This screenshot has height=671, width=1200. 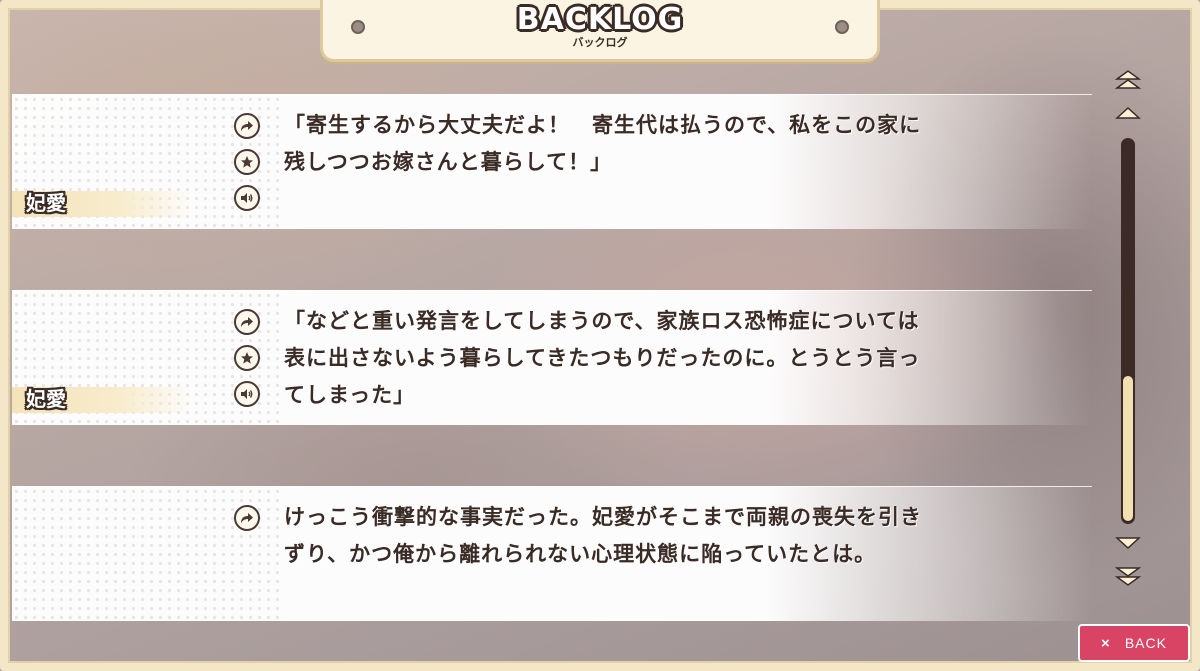 I want to click on scrollbar-thumb, so click(x=1128, y=448).